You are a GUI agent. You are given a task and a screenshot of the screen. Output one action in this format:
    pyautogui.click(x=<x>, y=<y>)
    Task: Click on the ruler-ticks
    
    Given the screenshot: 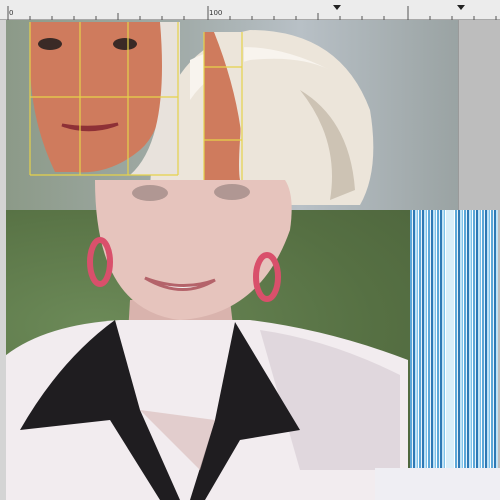 What is the action you would take?
    pyautogui.click(x=252, y=13)
    